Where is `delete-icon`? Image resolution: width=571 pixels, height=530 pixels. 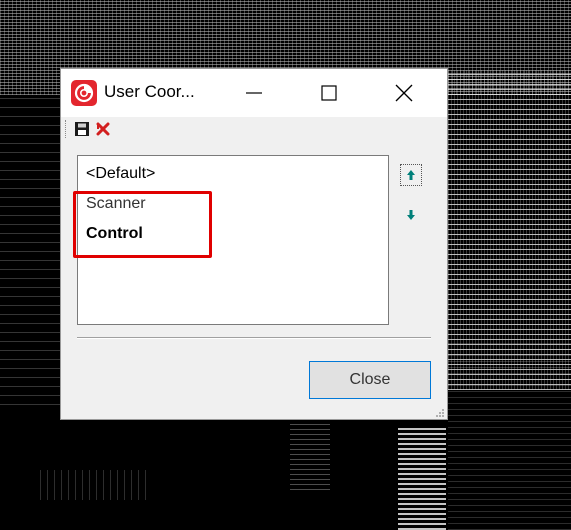
delete-icon is located at coordinates (103, 129).